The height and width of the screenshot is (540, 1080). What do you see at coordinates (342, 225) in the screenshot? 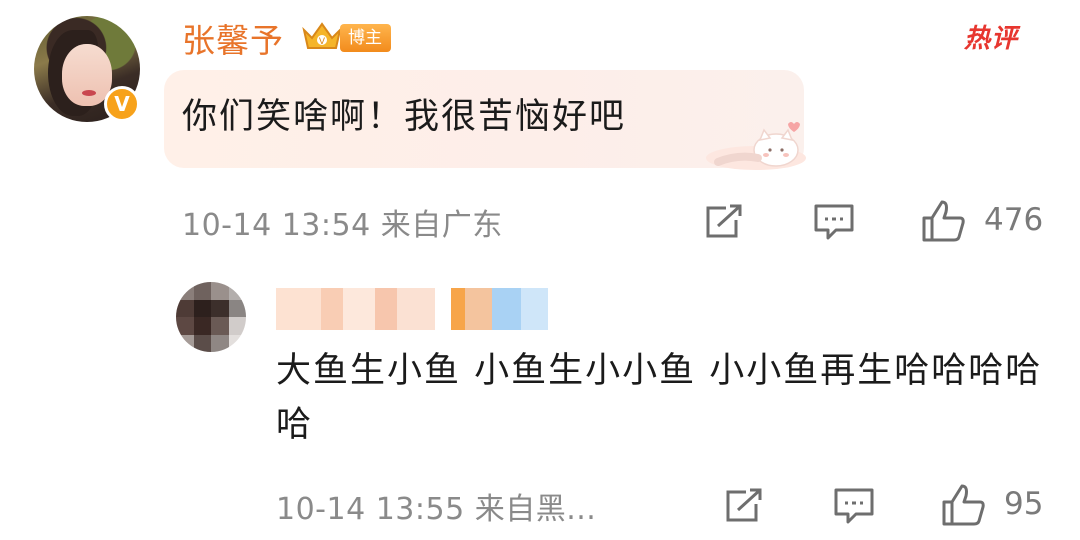
I see `comment-meta: 10-14 13:54 来自广东` at bounding box center [342, 225].